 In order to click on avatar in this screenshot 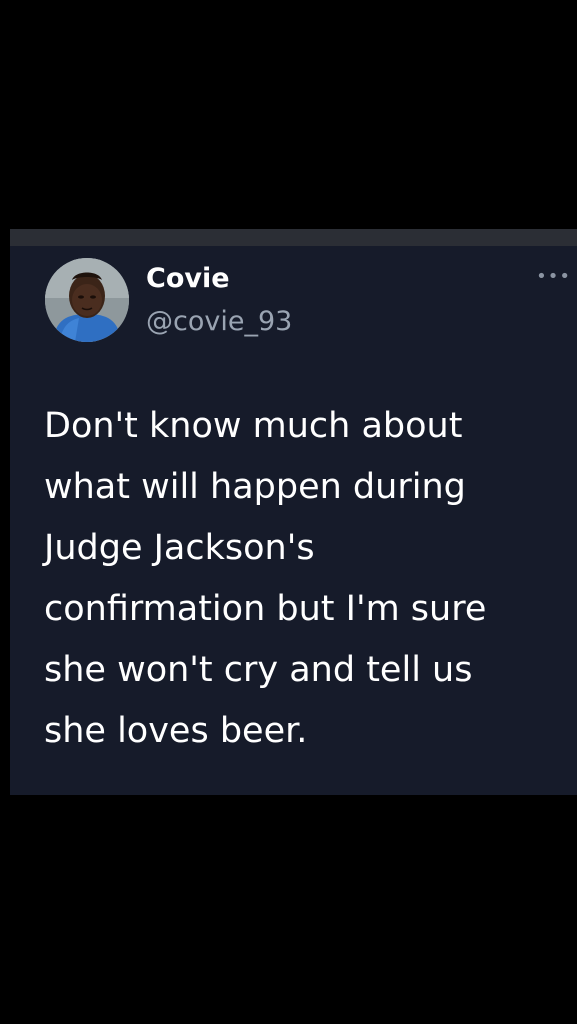, I will do `click(87, 300)`.